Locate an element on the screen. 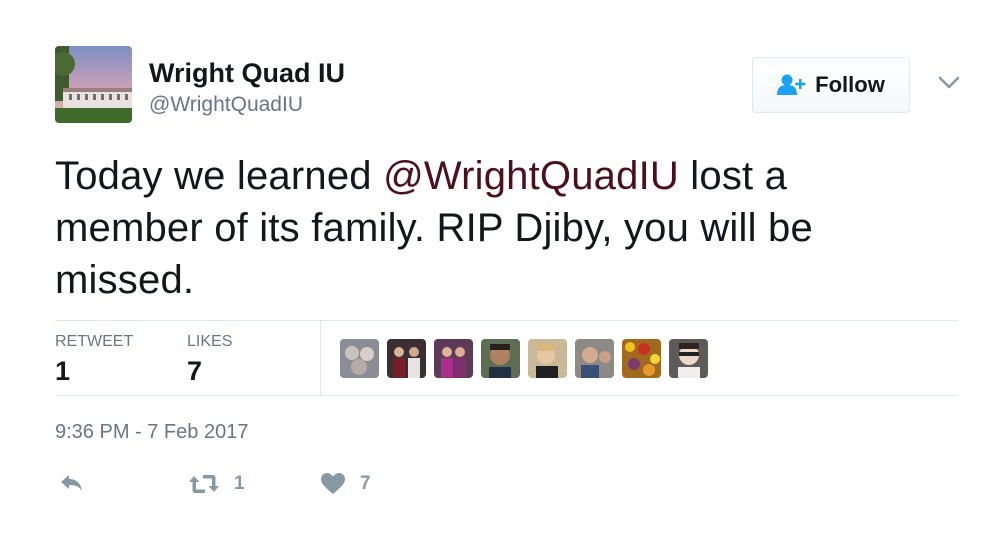 This screenshot has height=534, width=1000. likers-avatar-list is located at coordinates (524, 358).